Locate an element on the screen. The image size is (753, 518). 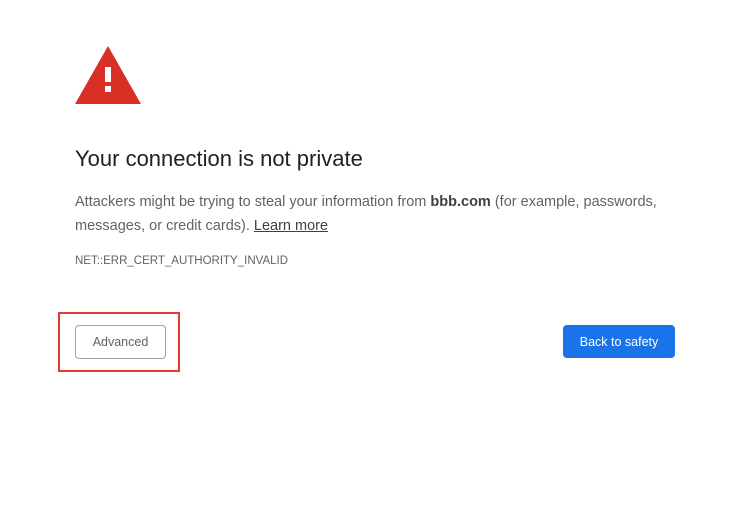
warning-triangle-icon is located at coordinates (108, 75).